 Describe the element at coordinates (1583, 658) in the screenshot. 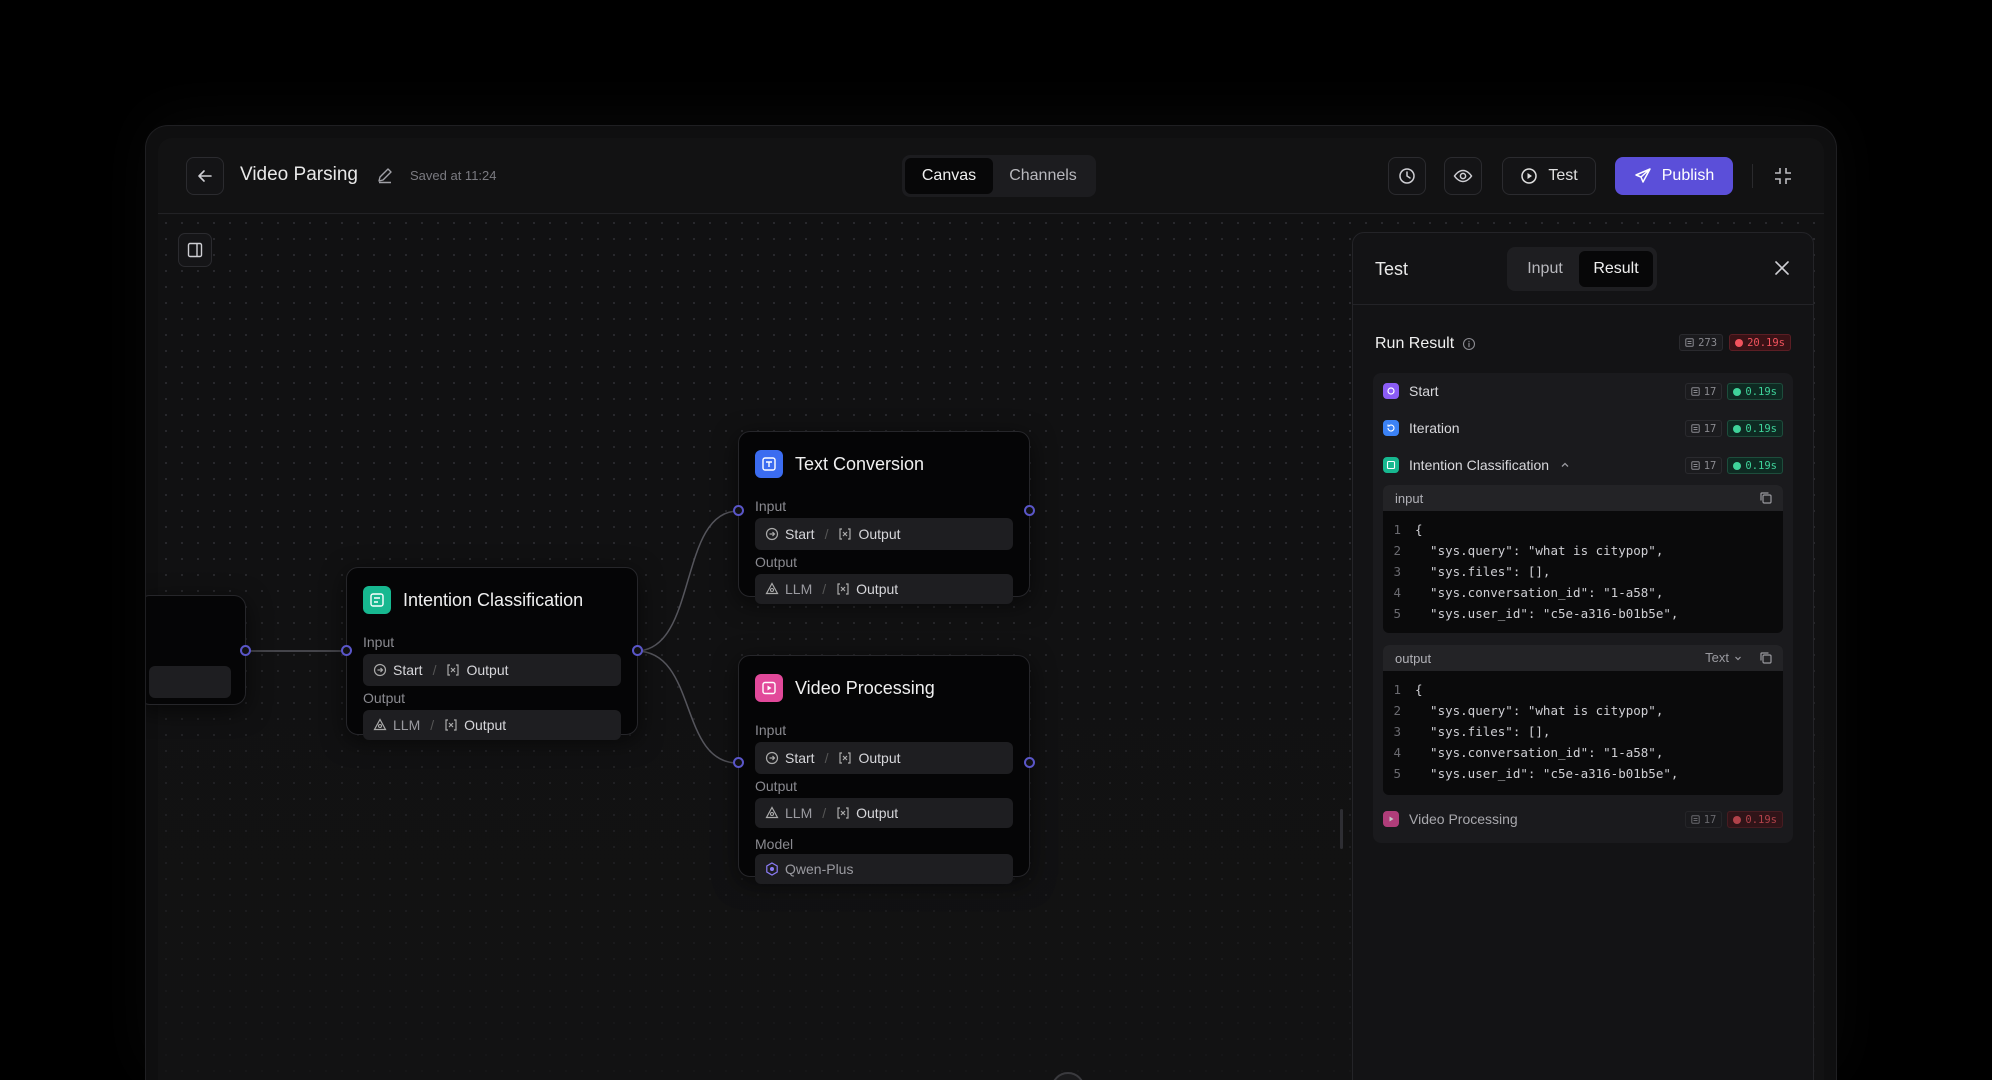

I see `code-block-header: output Text` at that location.